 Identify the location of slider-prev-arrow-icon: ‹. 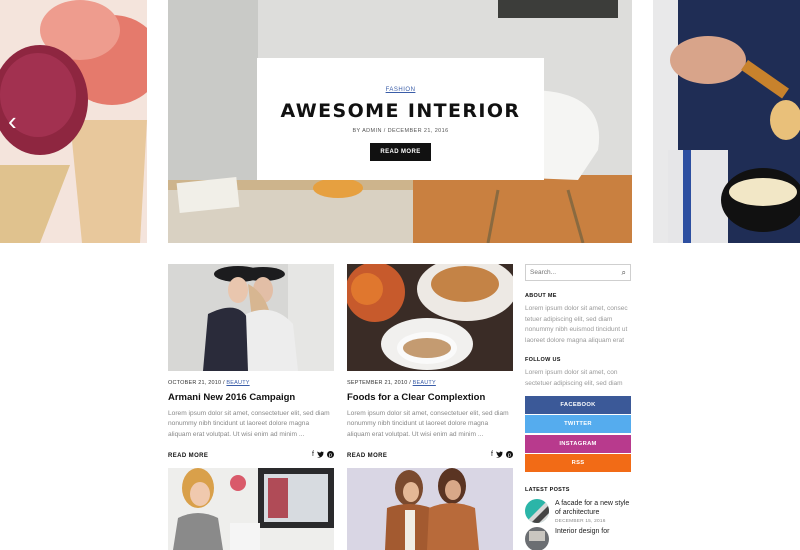
(18, 121).